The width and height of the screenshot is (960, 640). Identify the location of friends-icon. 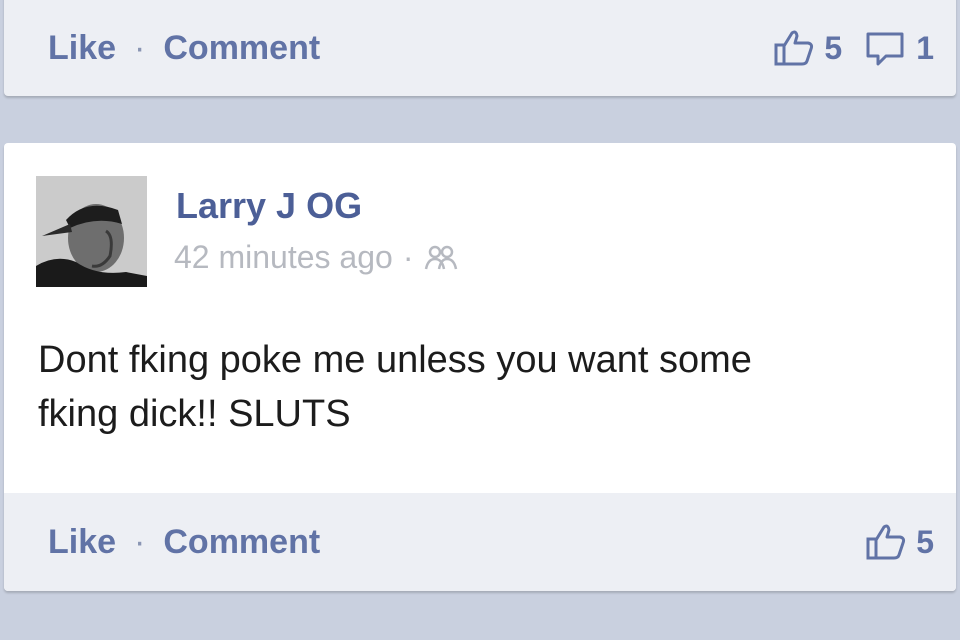
(441, 257).